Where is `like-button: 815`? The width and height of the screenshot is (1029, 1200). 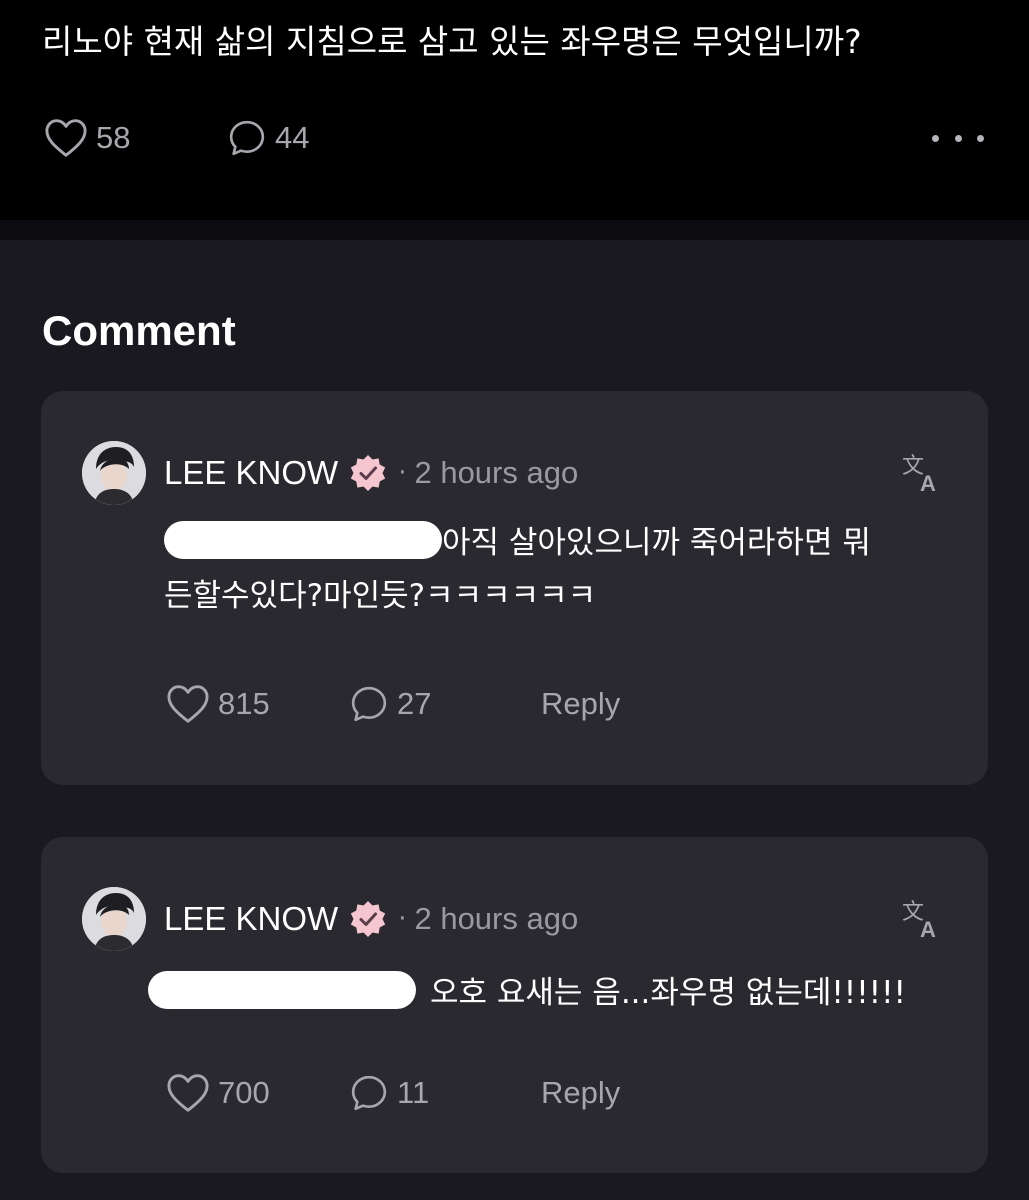 like-button: 815 is located at coordinates (218, 704).